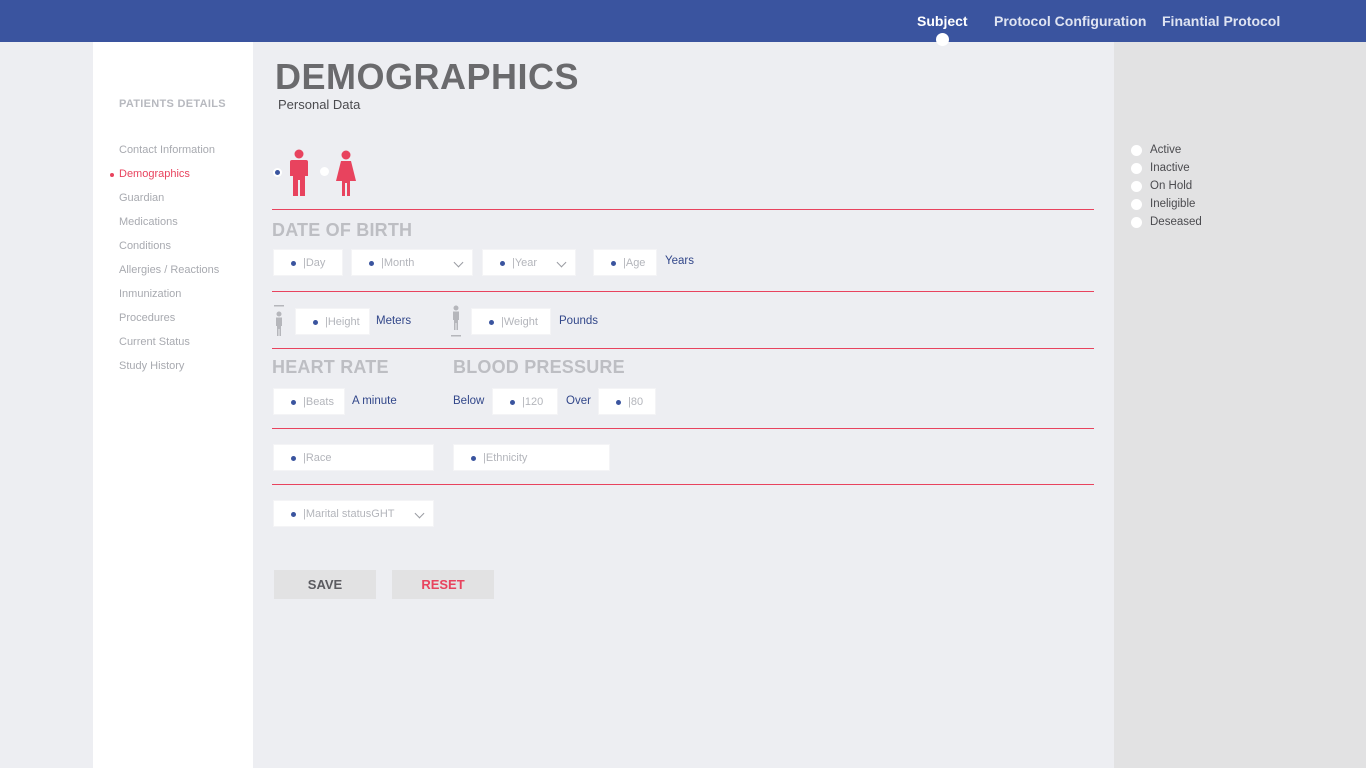 This screenshot has height=768, width=1366. What do you see at coordinates (353, 457) in the screenshot?
I see `race-input: |Race` at bounding box center [353, 457].